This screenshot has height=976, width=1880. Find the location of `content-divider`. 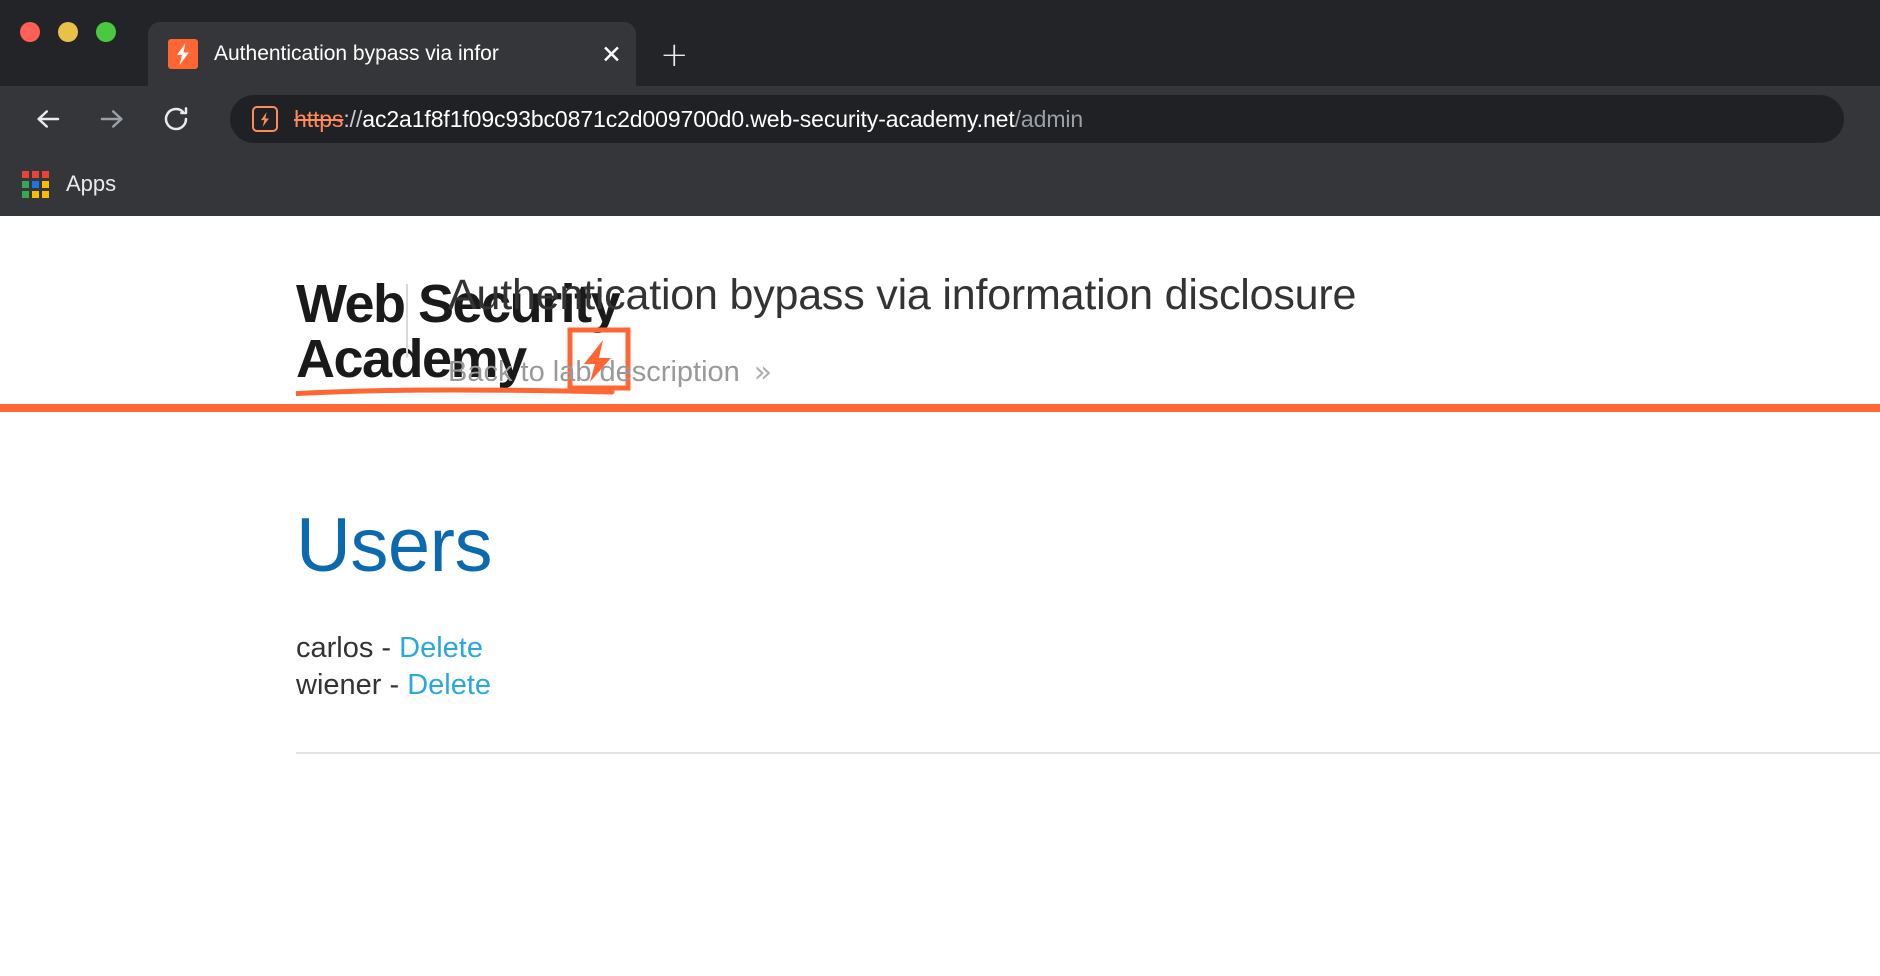

content-divider is located at coordinates (1088, 753).